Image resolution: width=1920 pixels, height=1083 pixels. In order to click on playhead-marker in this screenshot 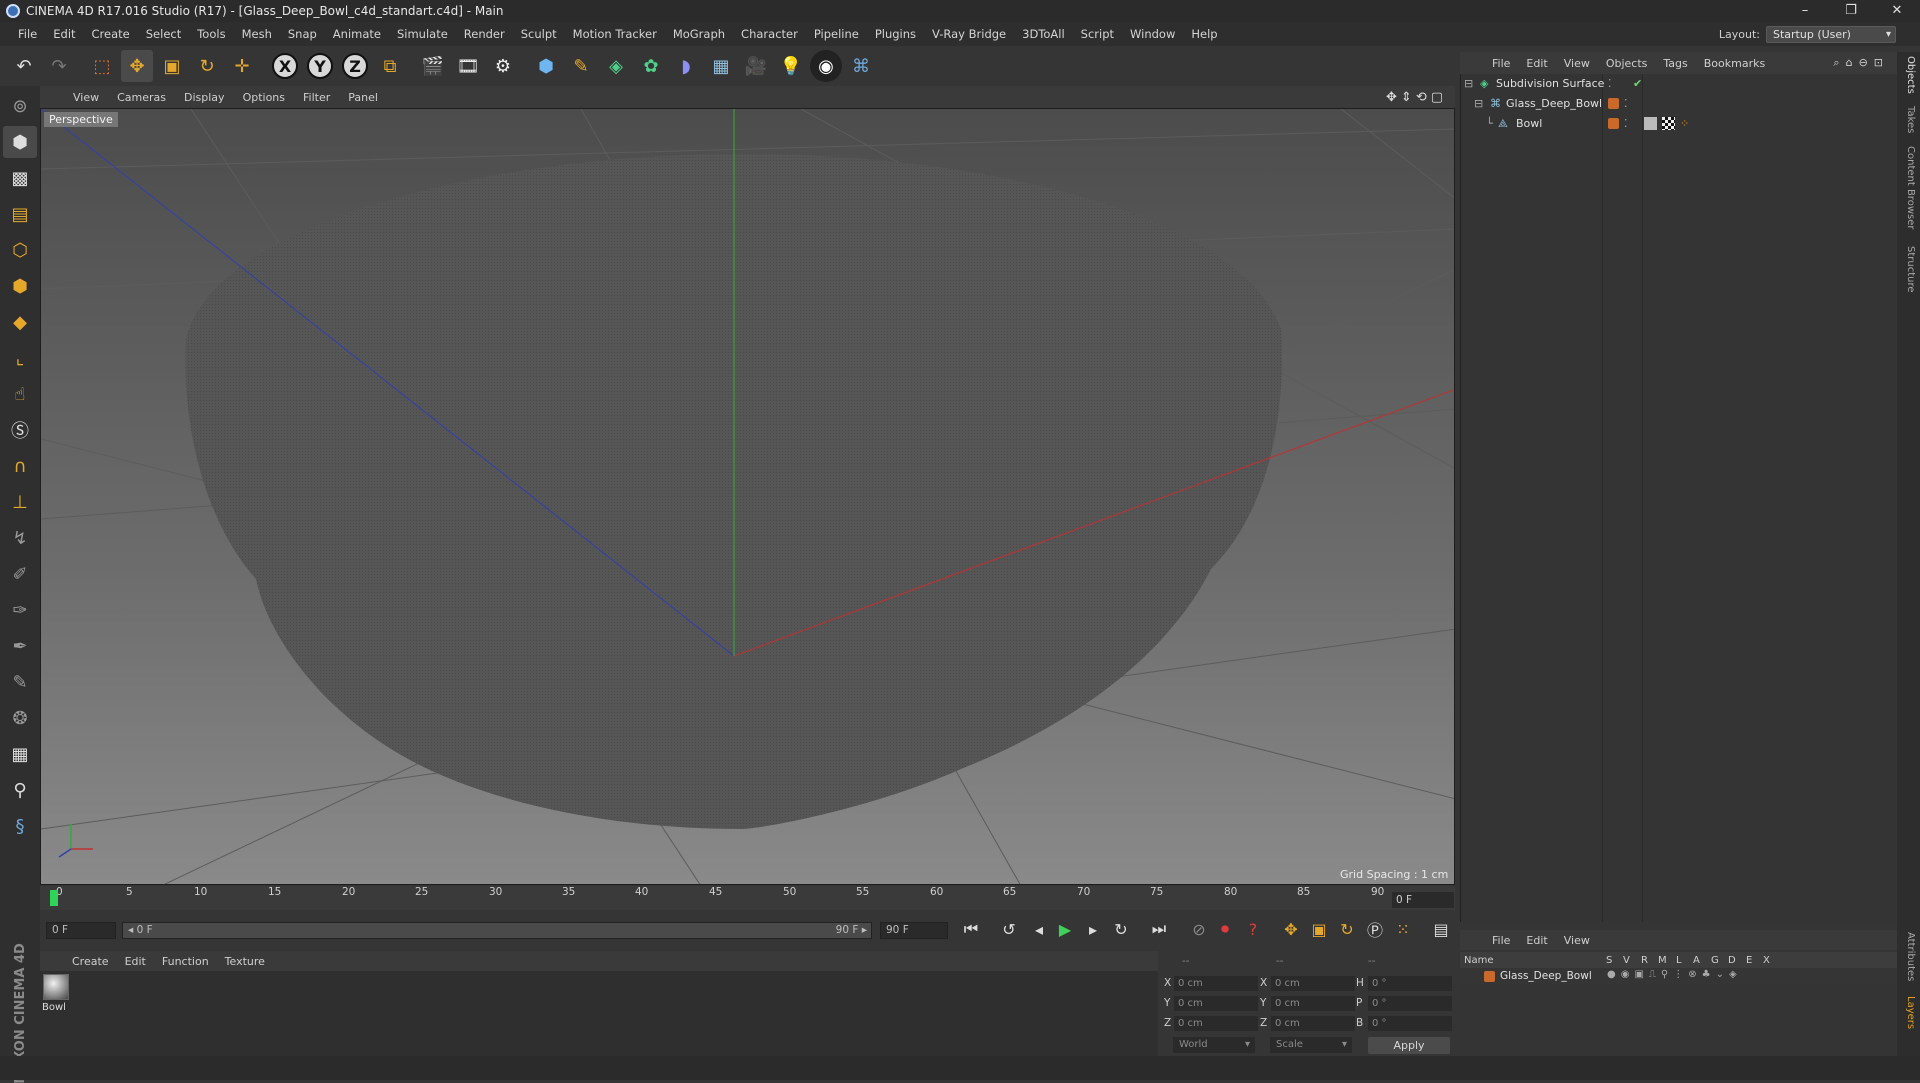, I will do `click(54, 898)`.